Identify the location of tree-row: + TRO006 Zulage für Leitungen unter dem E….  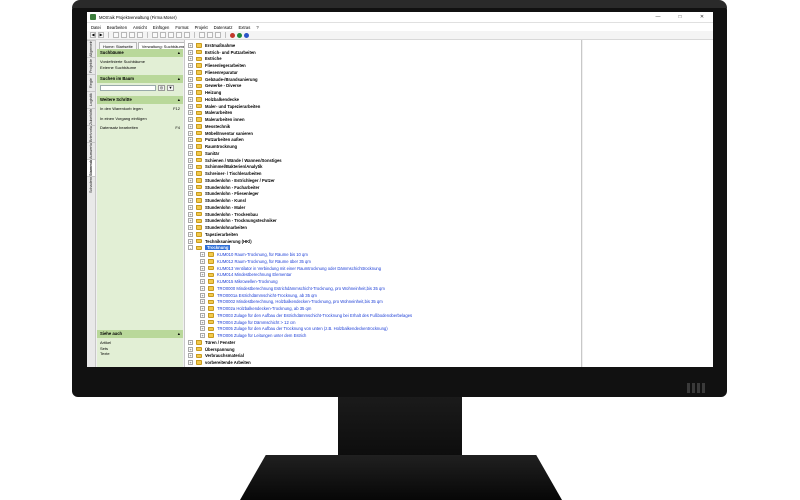
(383, 335).